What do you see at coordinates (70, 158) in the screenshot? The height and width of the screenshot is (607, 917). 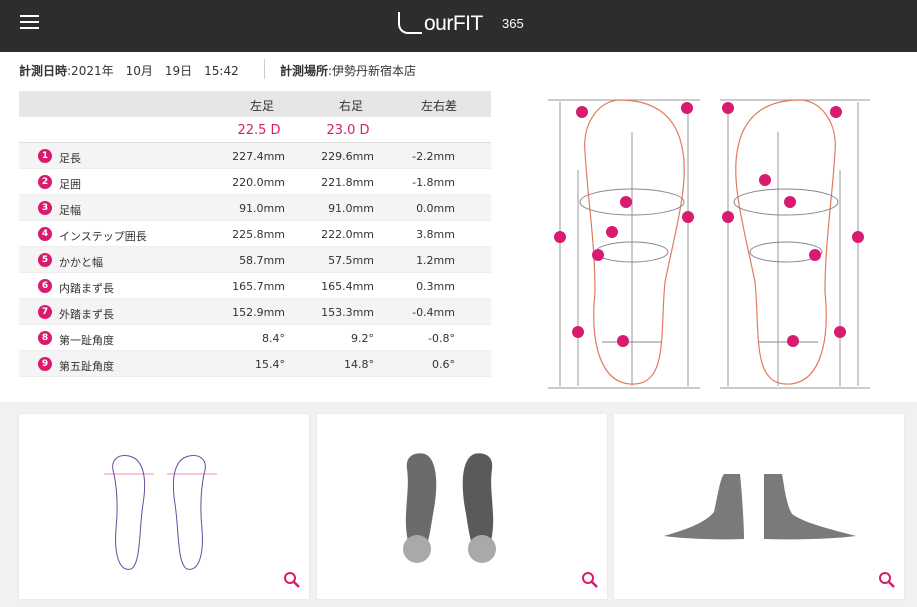 I see `row-label: 足長` at bounding box center [70, 158].